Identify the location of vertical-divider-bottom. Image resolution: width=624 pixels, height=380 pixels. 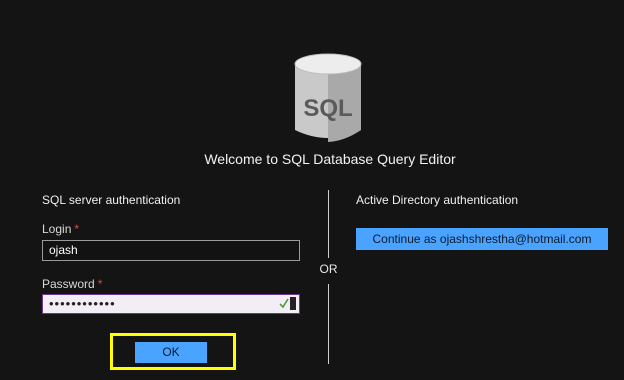
(328, 324).